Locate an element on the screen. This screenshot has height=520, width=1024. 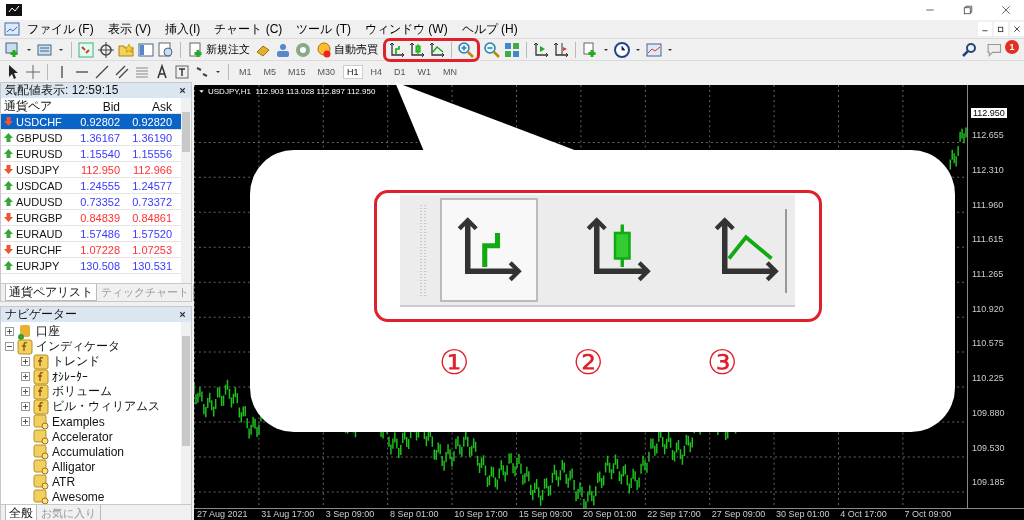
chart-shift-icon is located at coordinates (561, 49).